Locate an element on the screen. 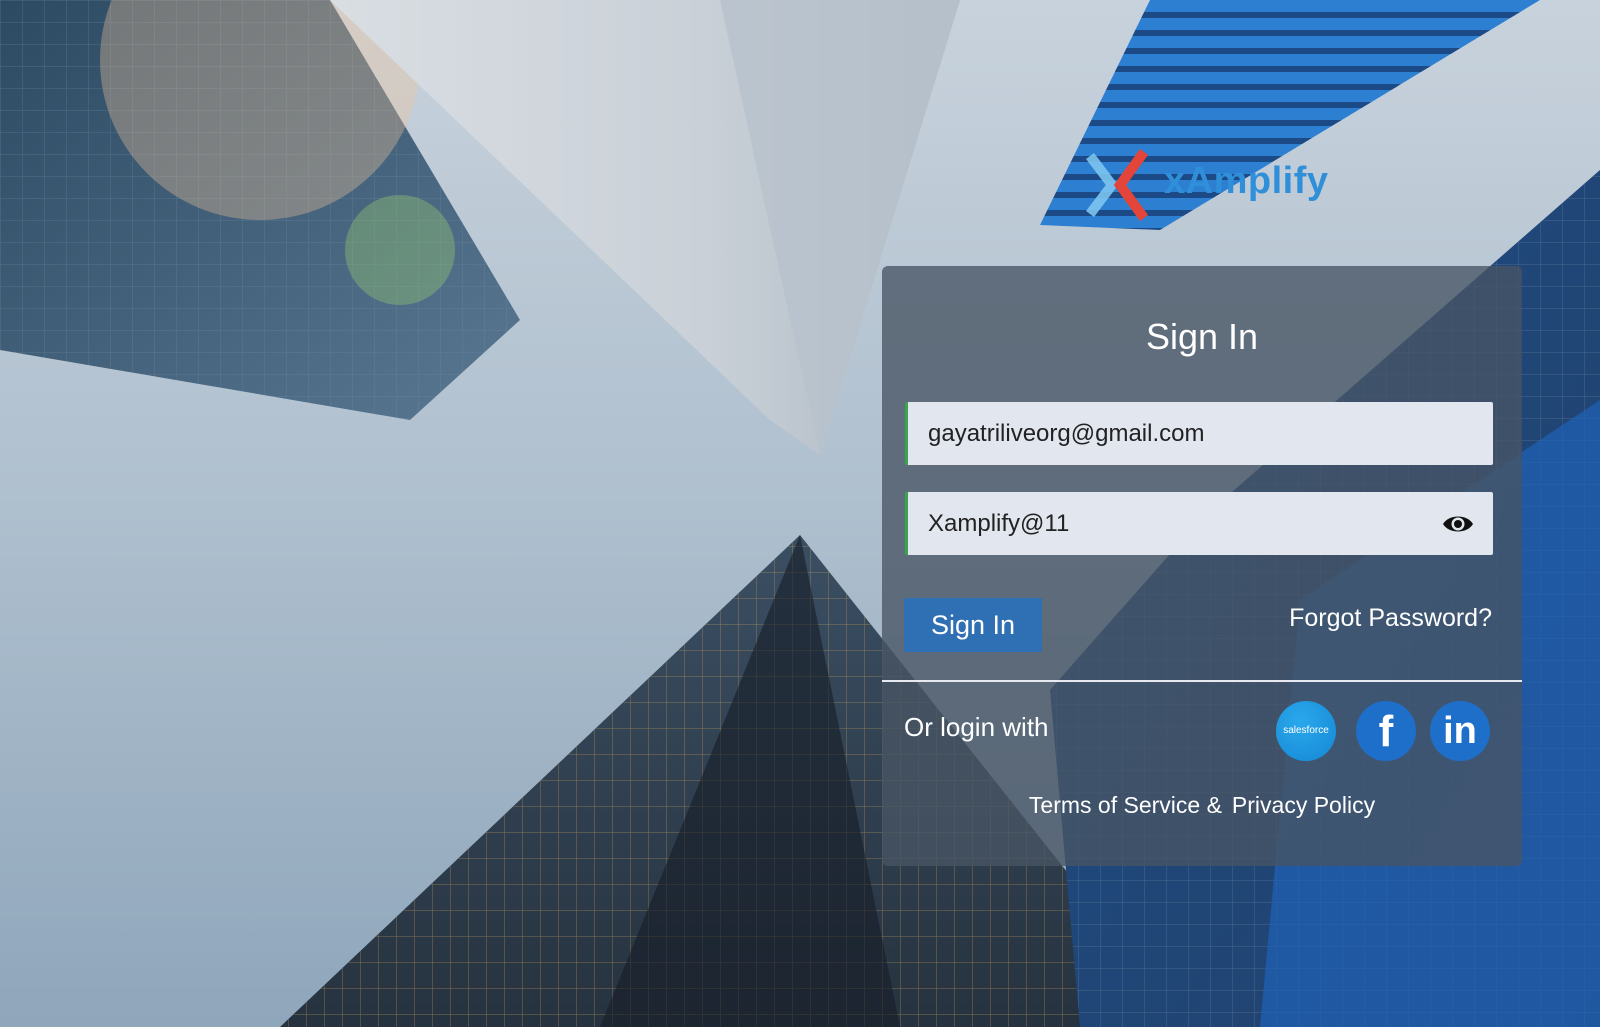 Image resolution: width=1600 pixels, height=1027 pixels. eye-icon is located at coordinates (1458, 524).